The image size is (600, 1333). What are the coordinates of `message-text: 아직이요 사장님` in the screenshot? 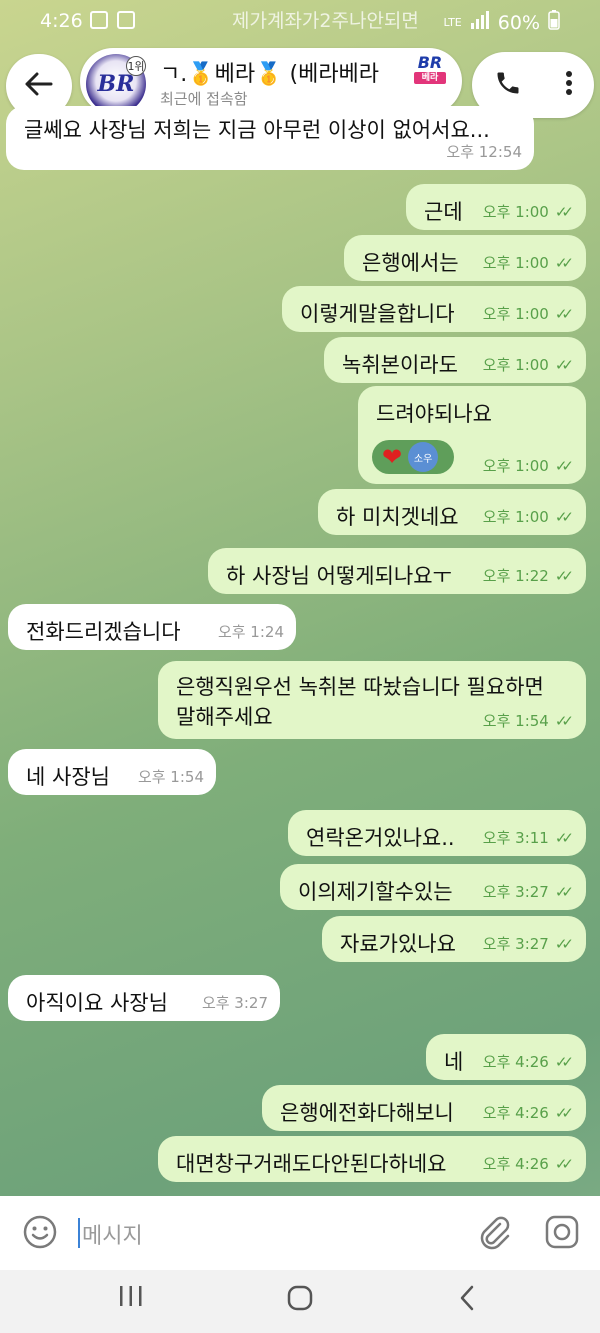 It's located at (97, 1003).